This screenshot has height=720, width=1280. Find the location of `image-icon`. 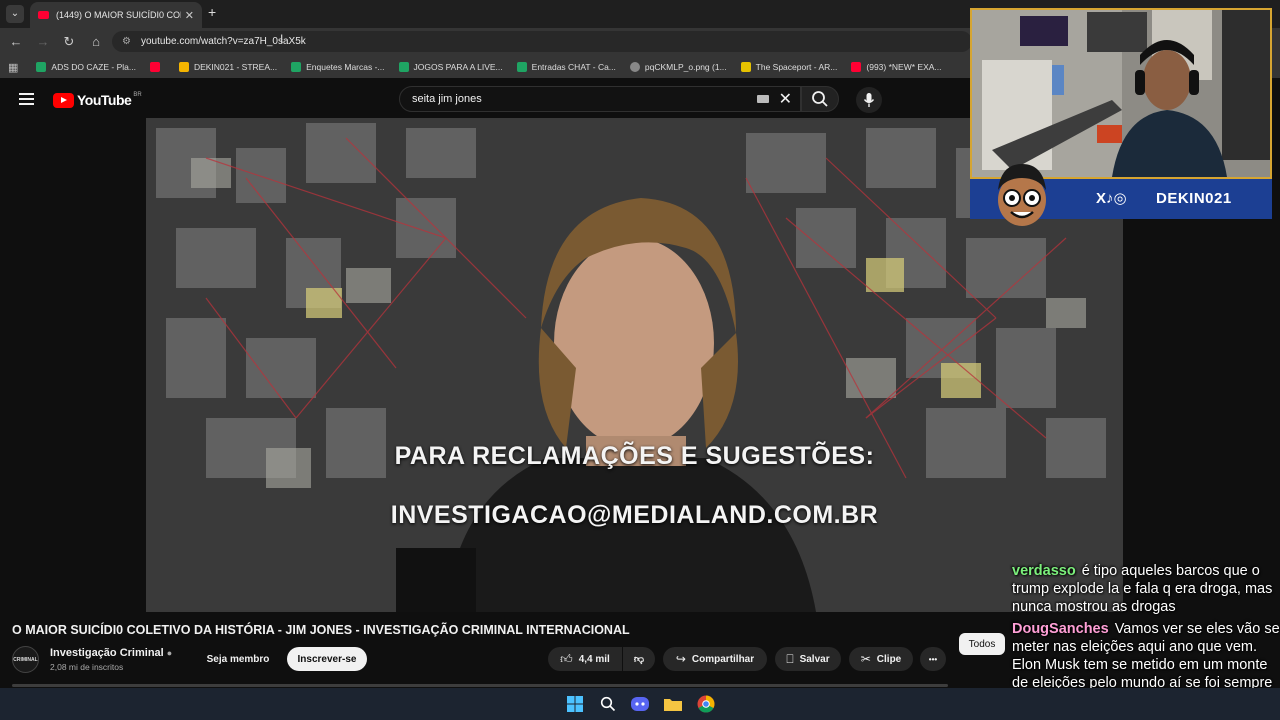

image-icon is located at coordinates (634, 67).